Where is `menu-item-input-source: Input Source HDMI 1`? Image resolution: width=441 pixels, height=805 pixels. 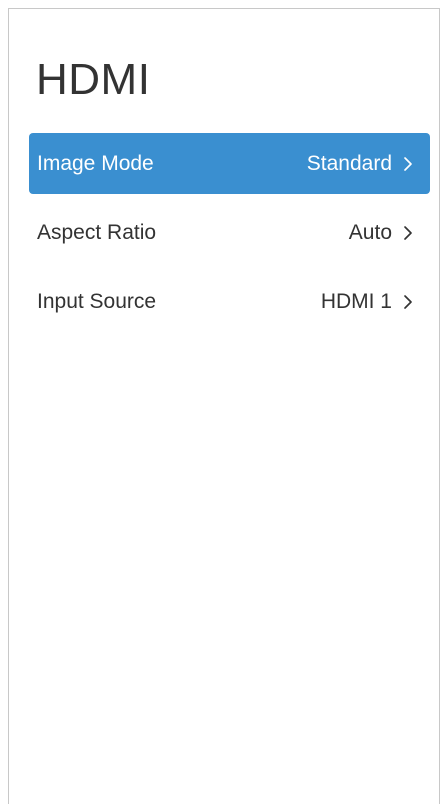
menu-item-input-source: Input Source HDMI 1 is located at coordinates (229, 301).